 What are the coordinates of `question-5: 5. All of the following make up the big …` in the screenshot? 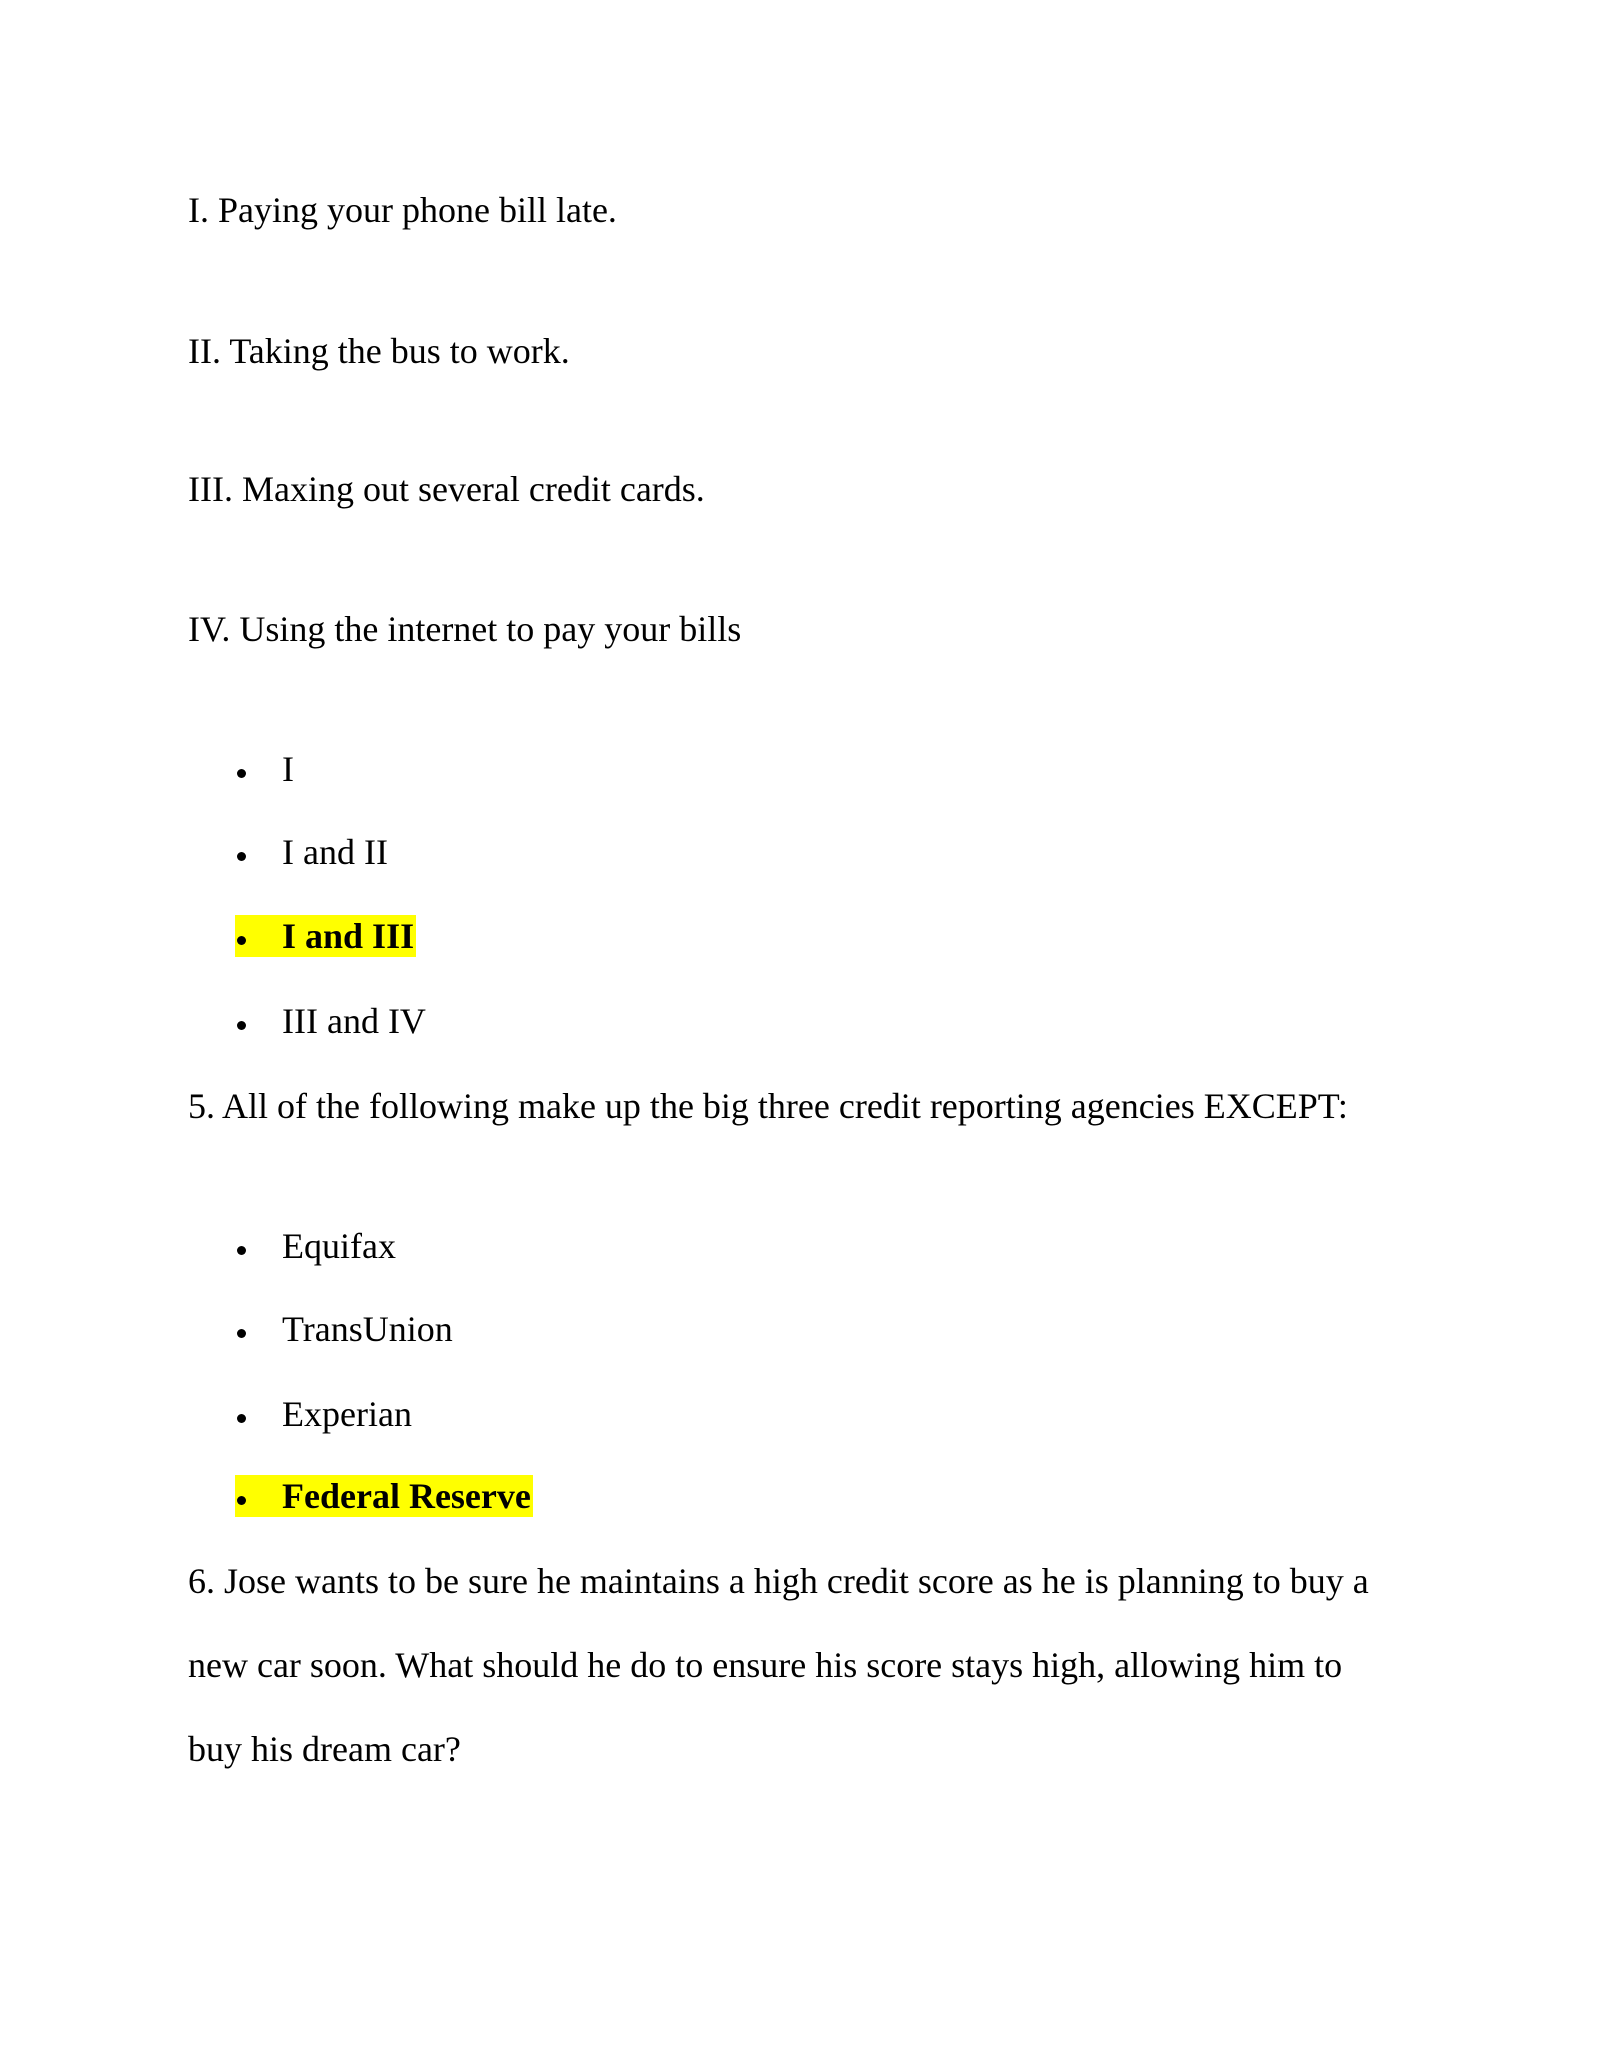 It's located at (768, 1106).